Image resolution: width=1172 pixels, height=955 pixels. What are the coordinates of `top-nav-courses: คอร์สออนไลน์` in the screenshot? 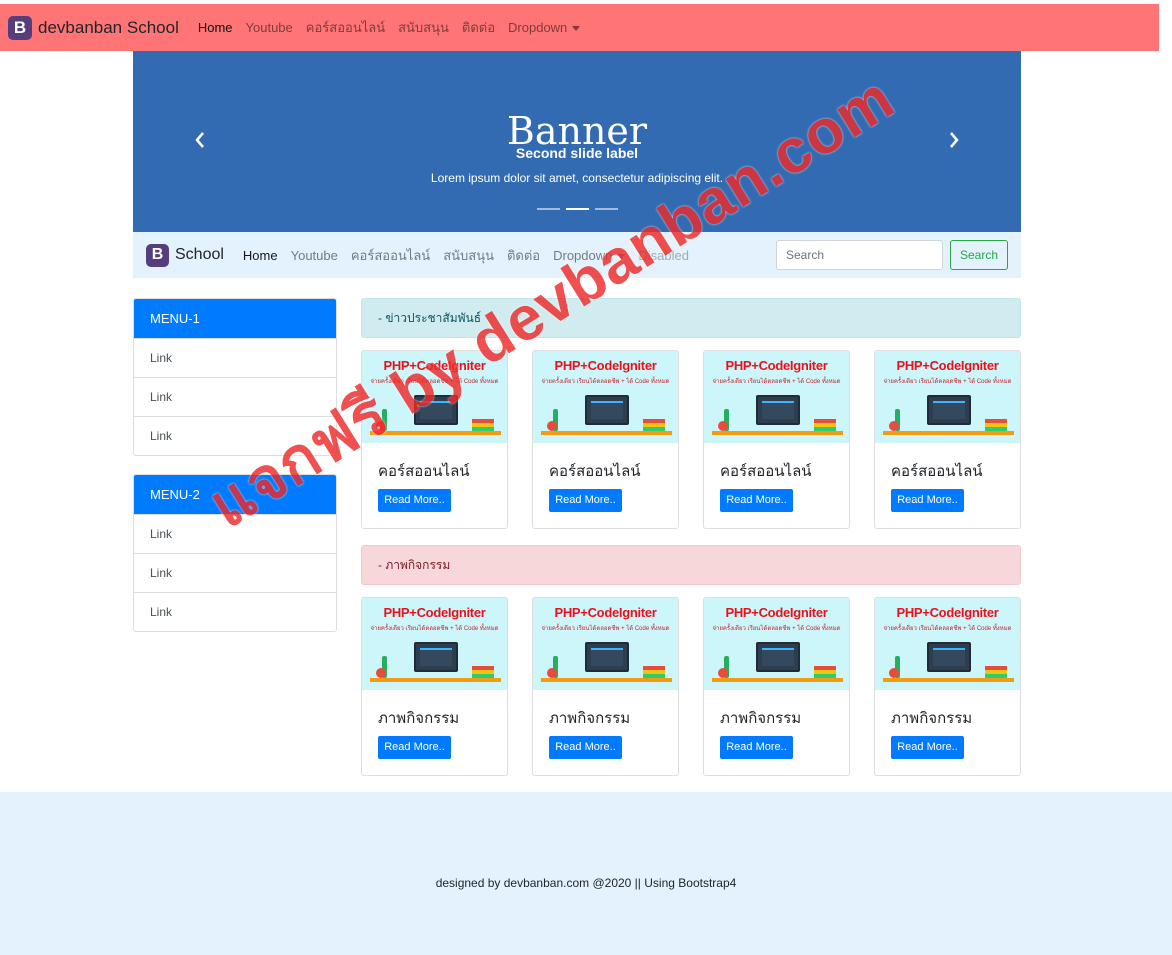 It's located at (345, 27).